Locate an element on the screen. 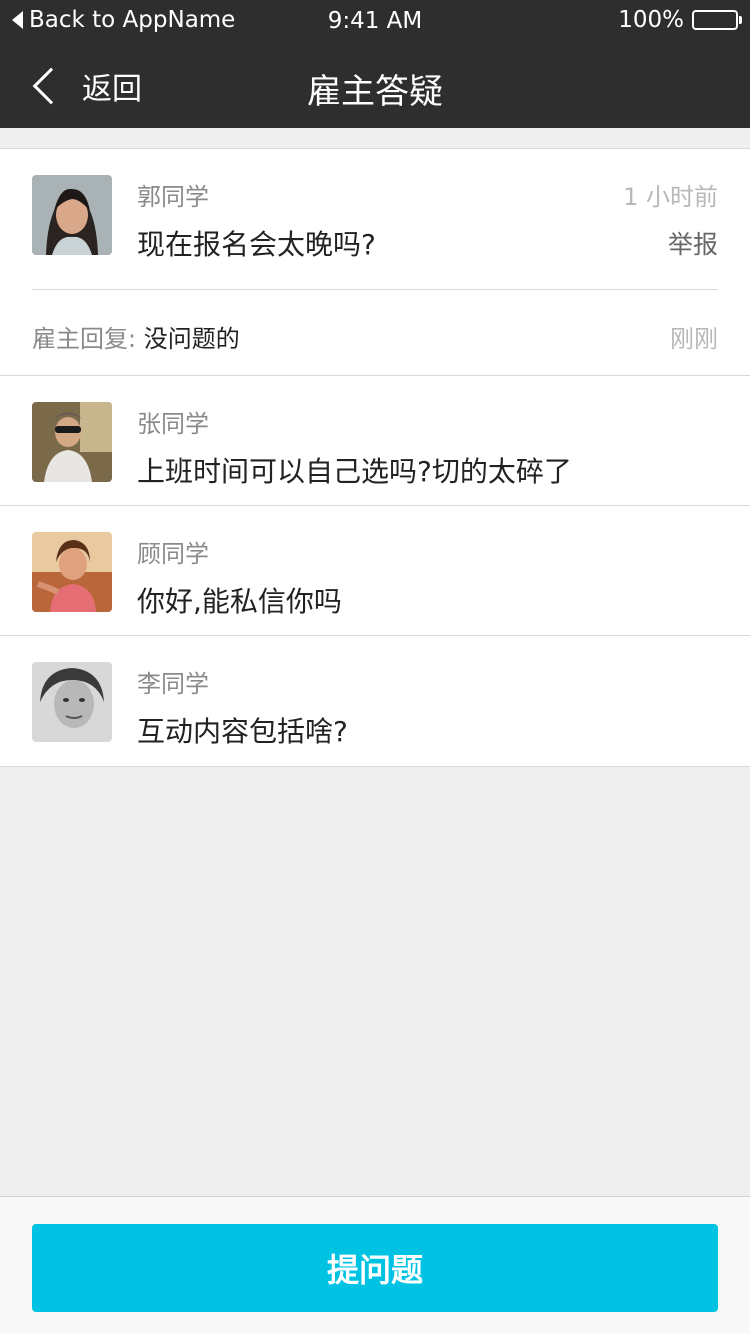  asker-name: 郭同学 is located at coordinates (173, 197).